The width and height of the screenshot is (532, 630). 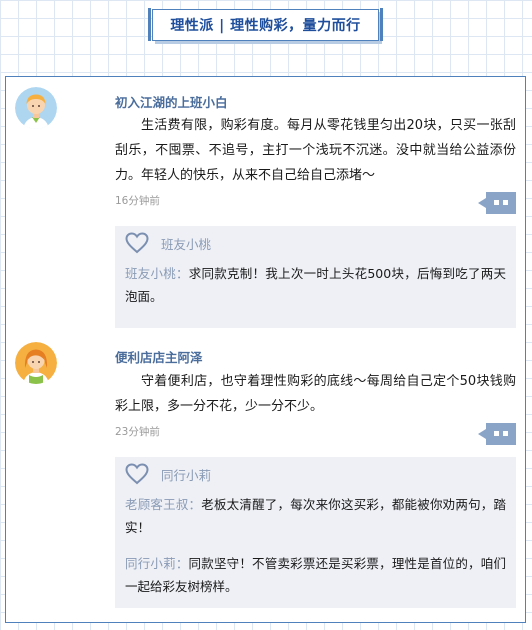 What do you see at coordinates (36, 108) in the screenshot?
I see `boy-avatar-icon` at bounding box center [36, 108].